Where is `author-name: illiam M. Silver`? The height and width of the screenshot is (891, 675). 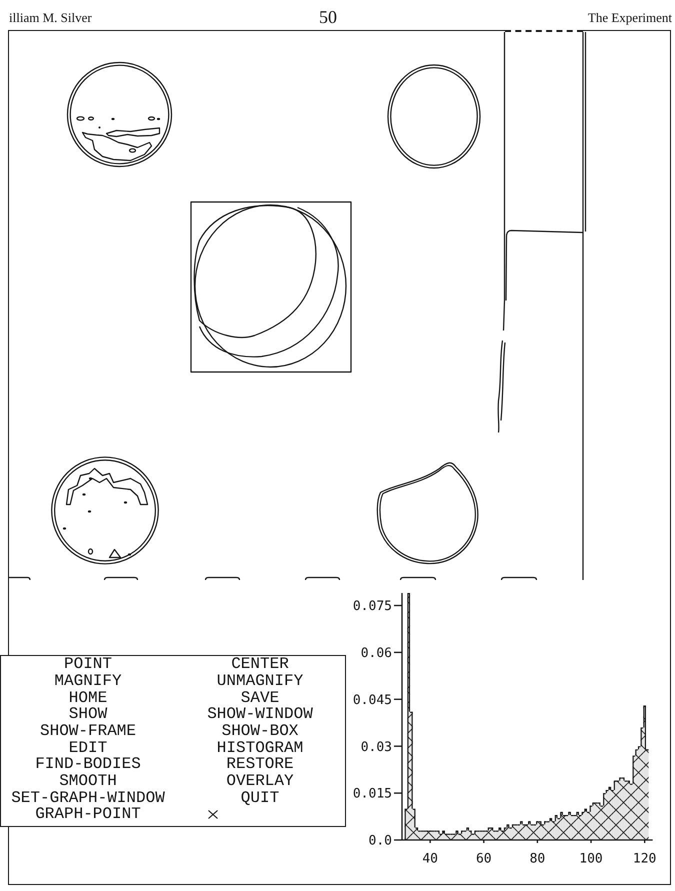
author-name: illiam M. Silver is located at coordinates (50, 18).